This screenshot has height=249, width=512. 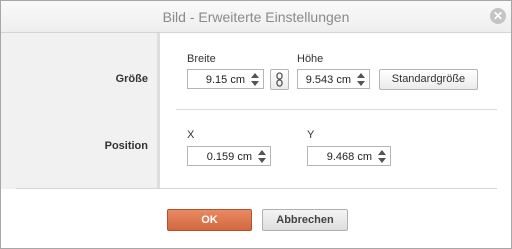 I want to click on x-label: X, so click(x=191, y=135).